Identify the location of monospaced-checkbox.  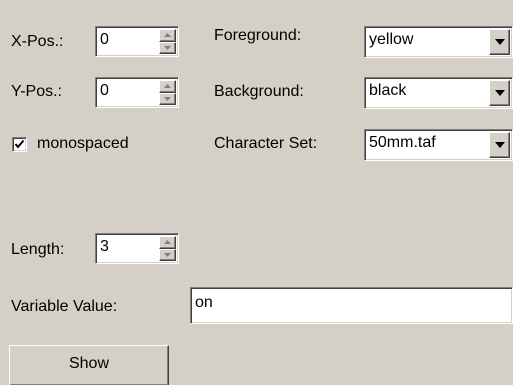
(19, 144).